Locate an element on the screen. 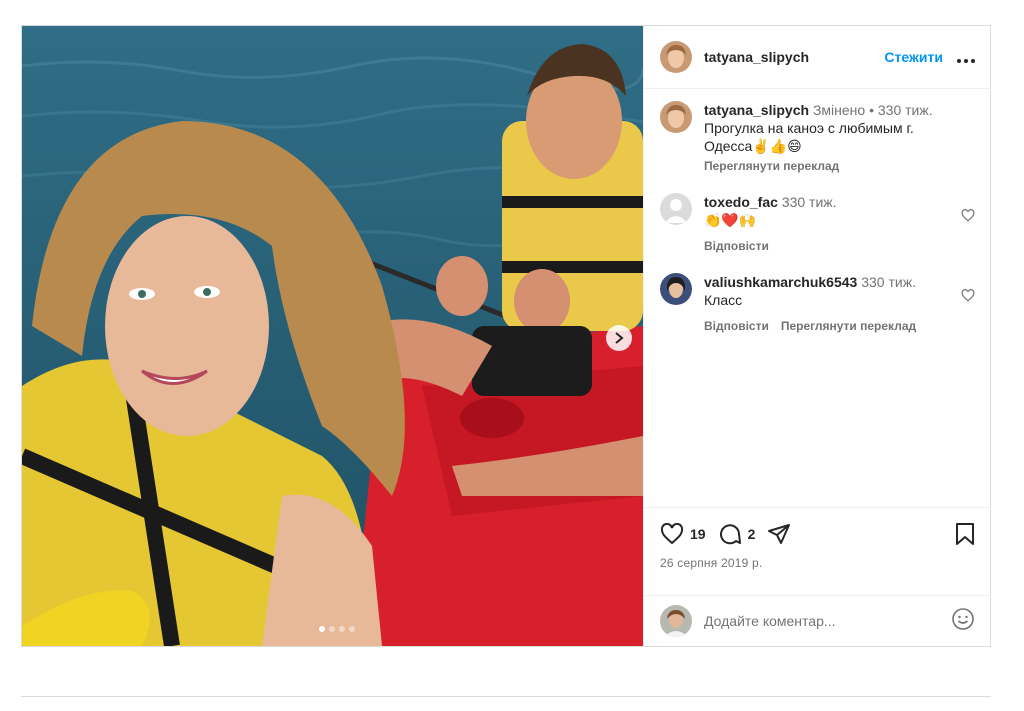 The image size is (1024, 711). more-dots-icon is located at coordinates (966, 61).